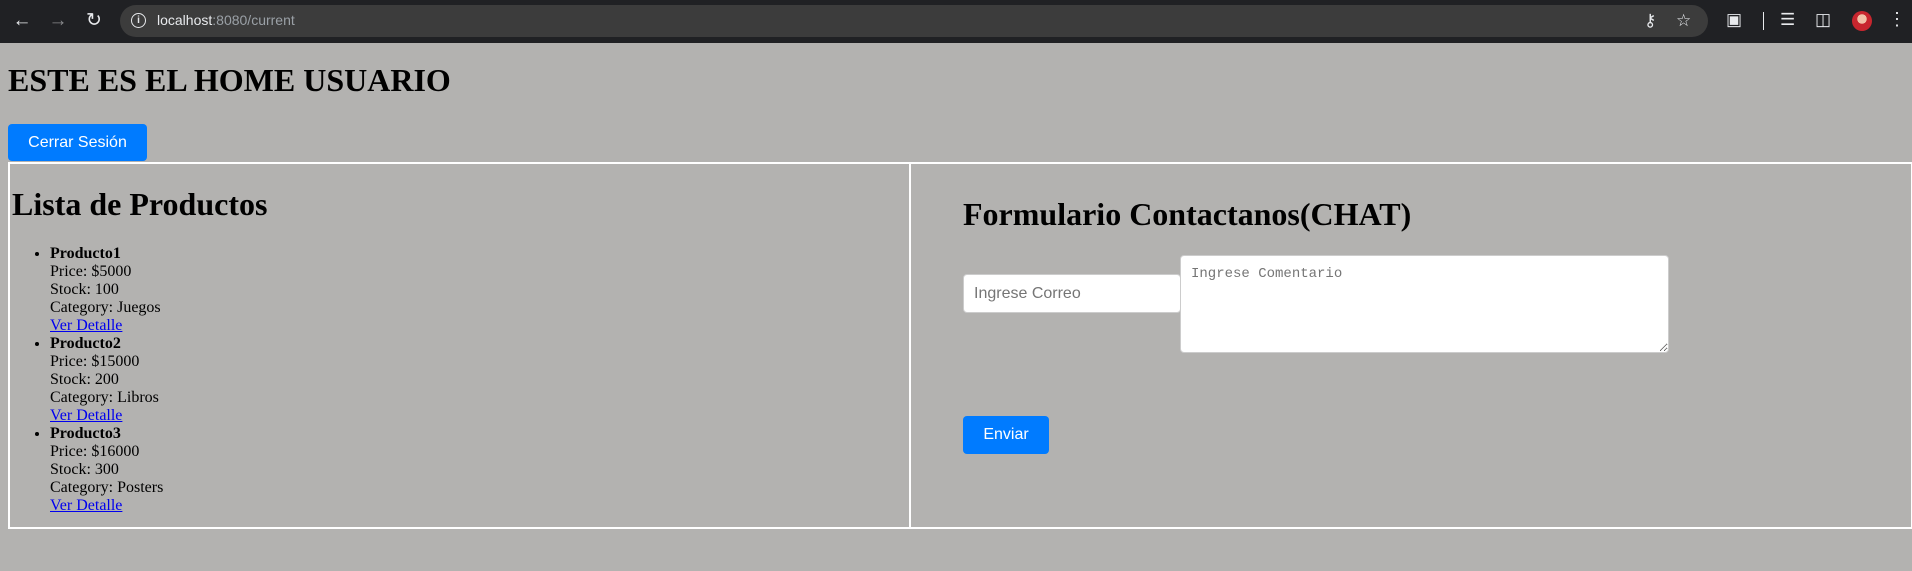  What do you see at coordinates (1424, 304) in the screenshot?
I see `comment-field` at bounding box center [1424, 304].